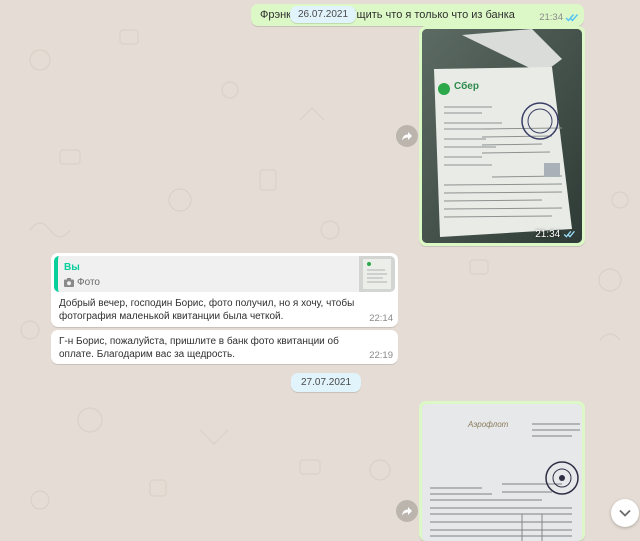 The height and width of the screenshot is (541, 640). I want to click on photo-time-text: 21:34, so click(548, 234).